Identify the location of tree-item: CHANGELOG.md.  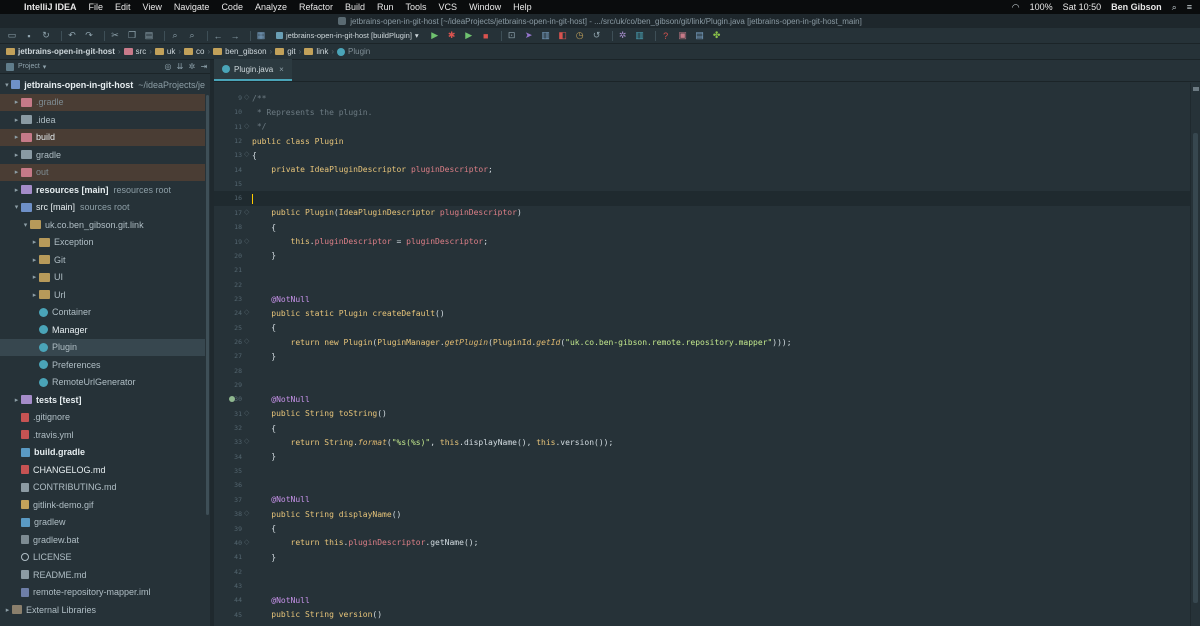
(102, 470).